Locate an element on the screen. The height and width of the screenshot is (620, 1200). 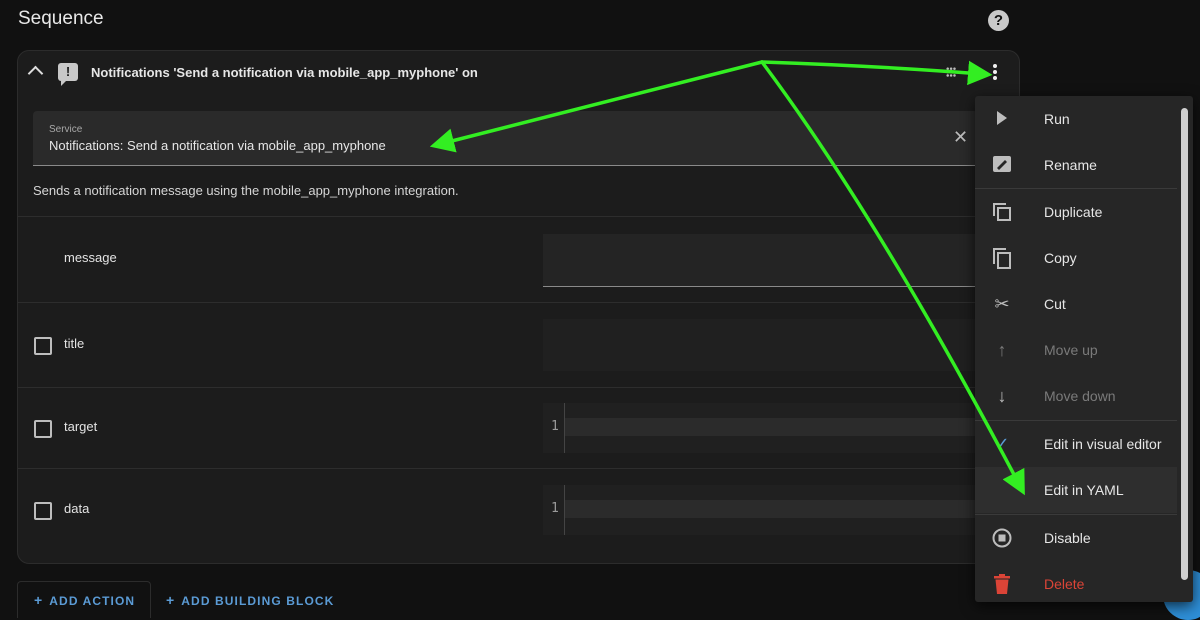
title-input is located at coordinates (763, 345).